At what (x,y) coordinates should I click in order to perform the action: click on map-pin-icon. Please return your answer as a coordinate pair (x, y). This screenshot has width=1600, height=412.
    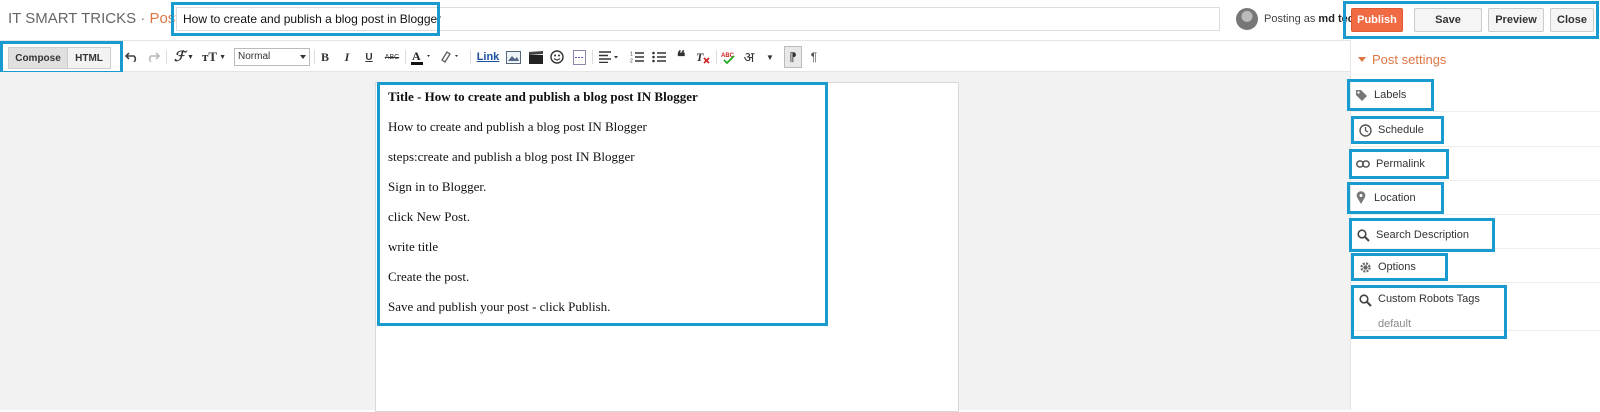
    Looking at the image, I should click on (1361, 198).